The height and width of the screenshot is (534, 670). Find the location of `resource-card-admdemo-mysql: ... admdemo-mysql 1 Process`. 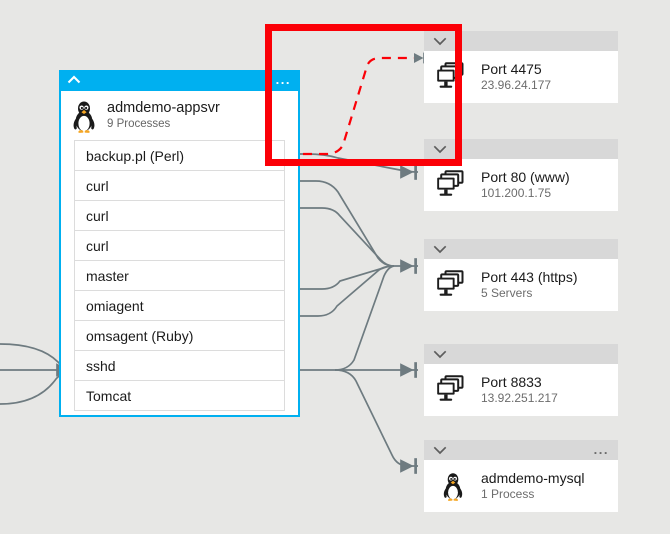

resource-card-admdemo-mysql: ... admdemo-mysql 1 Process is located at coordinates (521, 476).